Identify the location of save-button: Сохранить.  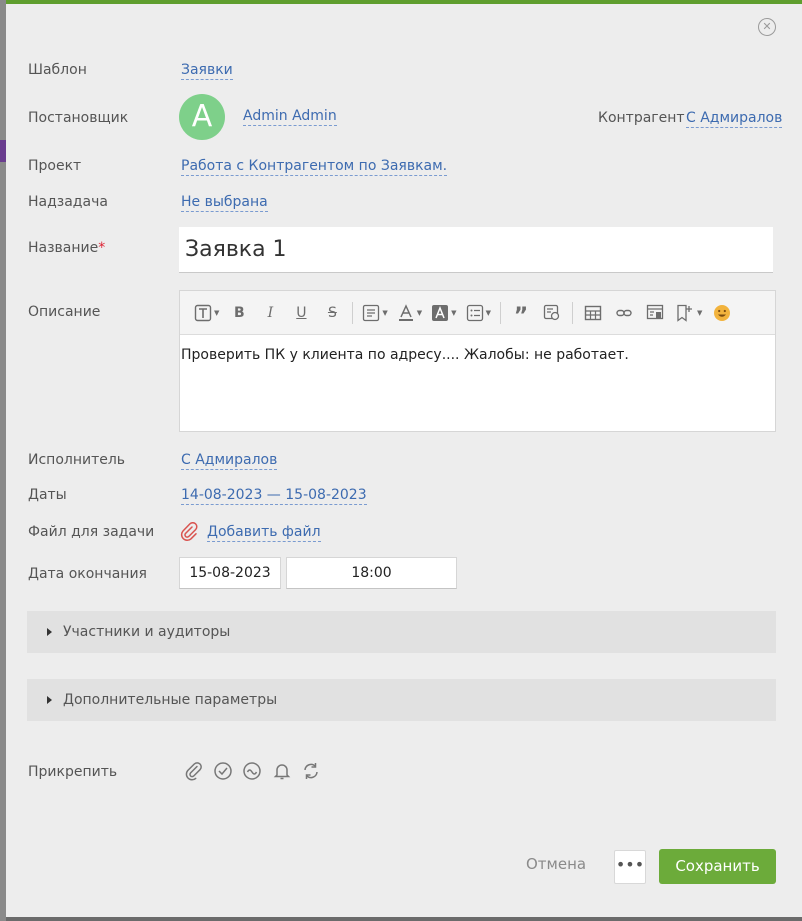
(717, 866).